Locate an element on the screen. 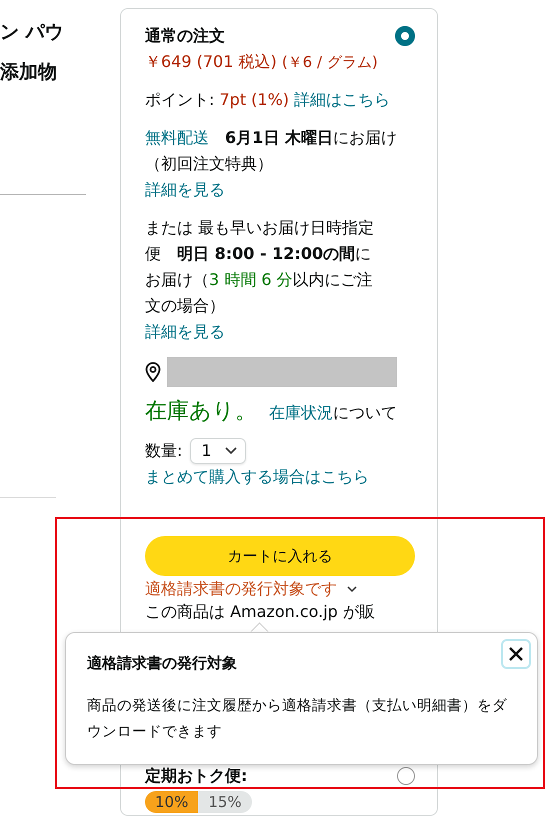 This screenshot has height=816, width=558. popover-title: 適格請求書の発行対象 is located at coordinates (162, 663).